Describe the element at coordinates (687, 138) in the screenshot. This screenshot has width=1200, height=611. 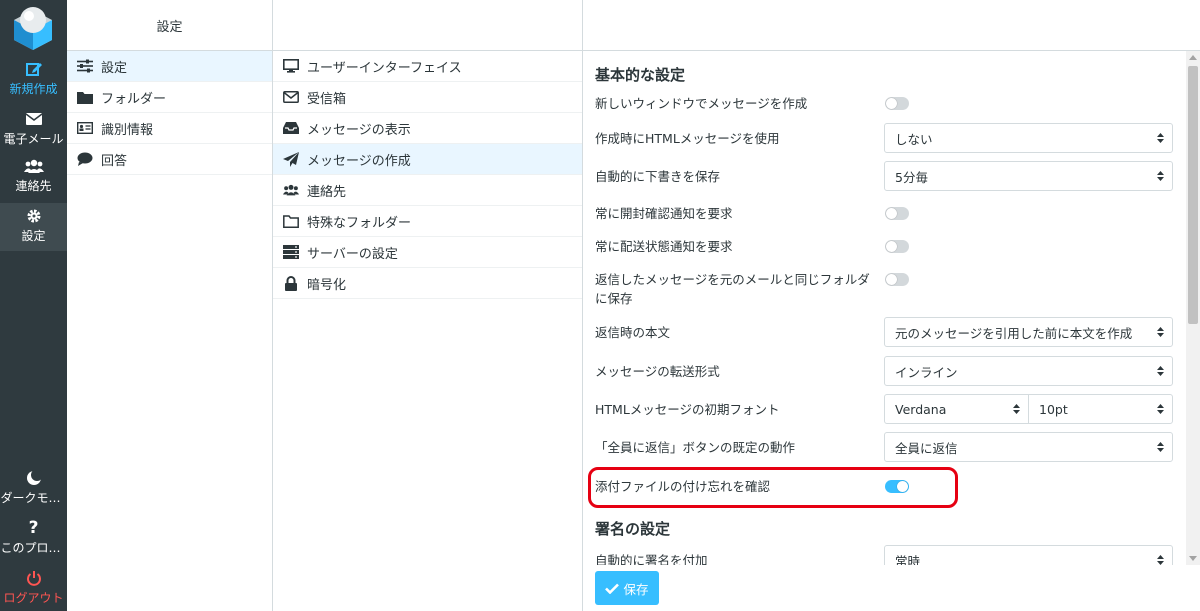
I see `row-label: 作成時にHTMLメッセージを使用` at that location.